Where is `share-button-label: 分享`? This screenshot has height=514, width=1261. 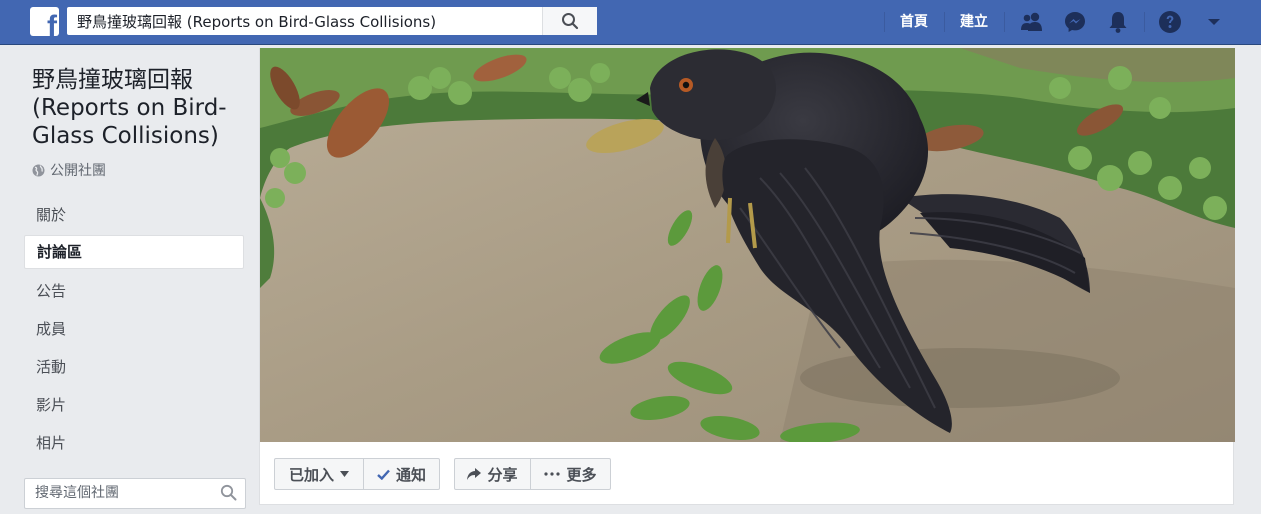 share-button-label: 分享 is located at coordinates (502, 474).